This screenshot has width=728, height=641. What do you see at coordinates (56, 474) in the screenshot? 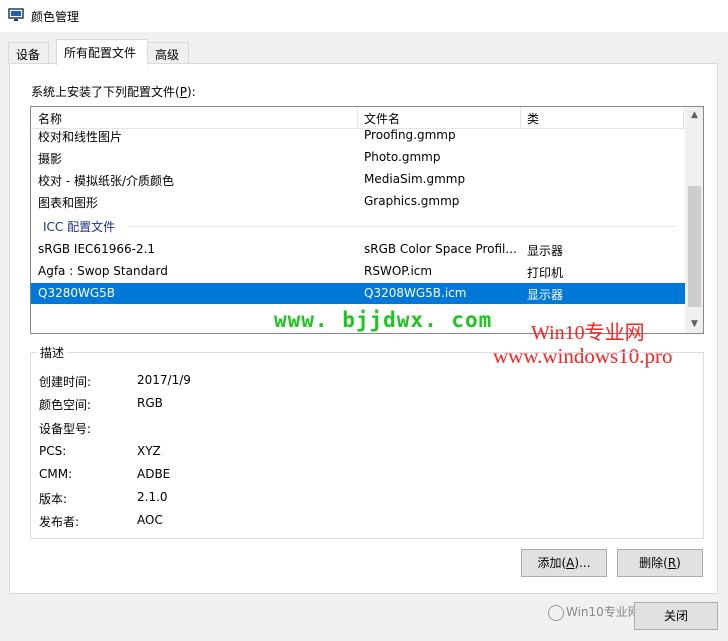
I see `prop-label: CMM:` at bounding box center [56, 474].